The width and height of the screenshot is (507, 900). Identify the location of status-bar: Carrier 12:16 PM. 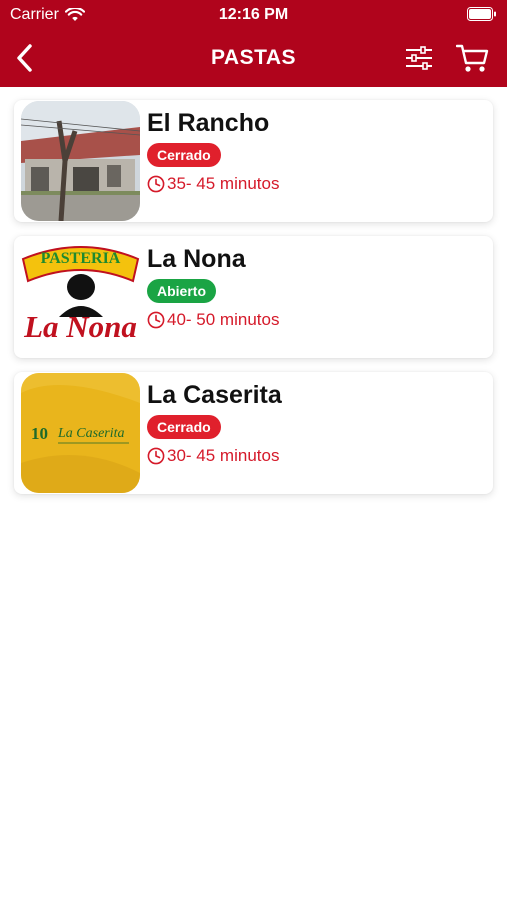
(253, 15).